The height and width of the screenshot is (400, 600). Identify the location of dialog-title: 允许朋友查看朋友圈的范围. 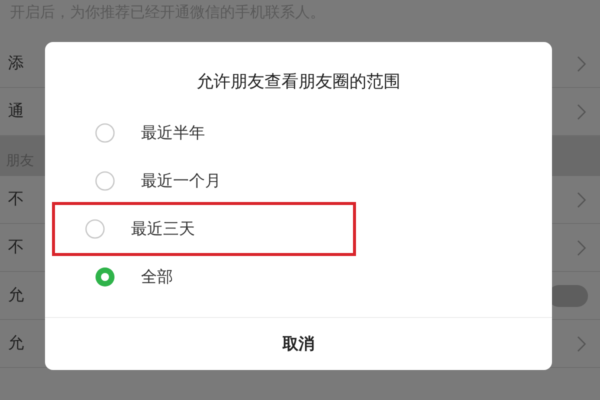
(299, 82).